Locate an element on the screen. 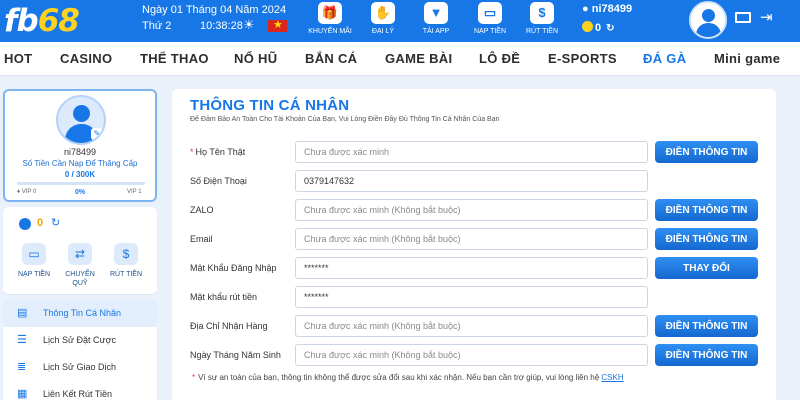  profile-avatar: ✎ is located at coordinates (81, 120).